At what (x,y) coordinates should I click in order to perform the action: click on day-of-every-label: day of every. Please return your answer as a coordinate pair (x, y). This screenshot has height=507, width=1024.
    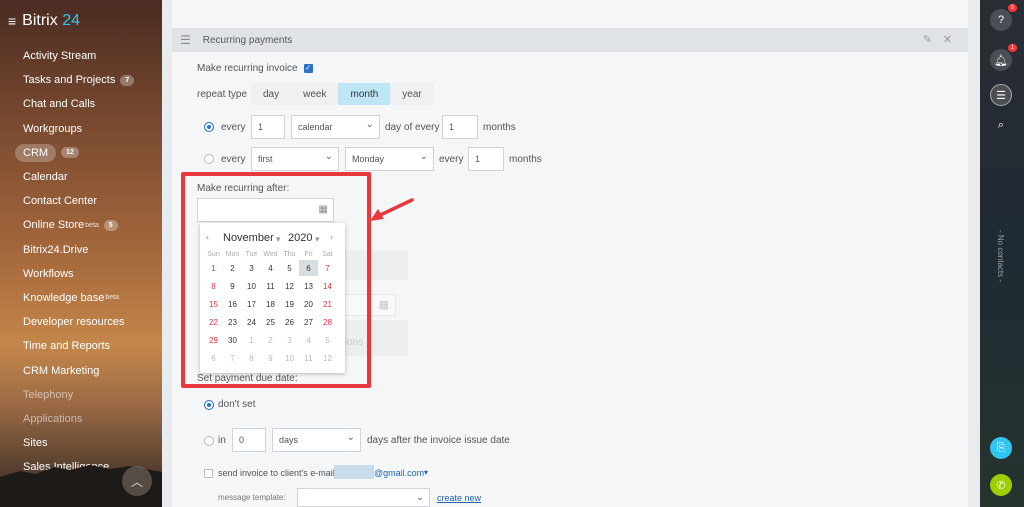
    Looking at the image, I should click on (412, 127).